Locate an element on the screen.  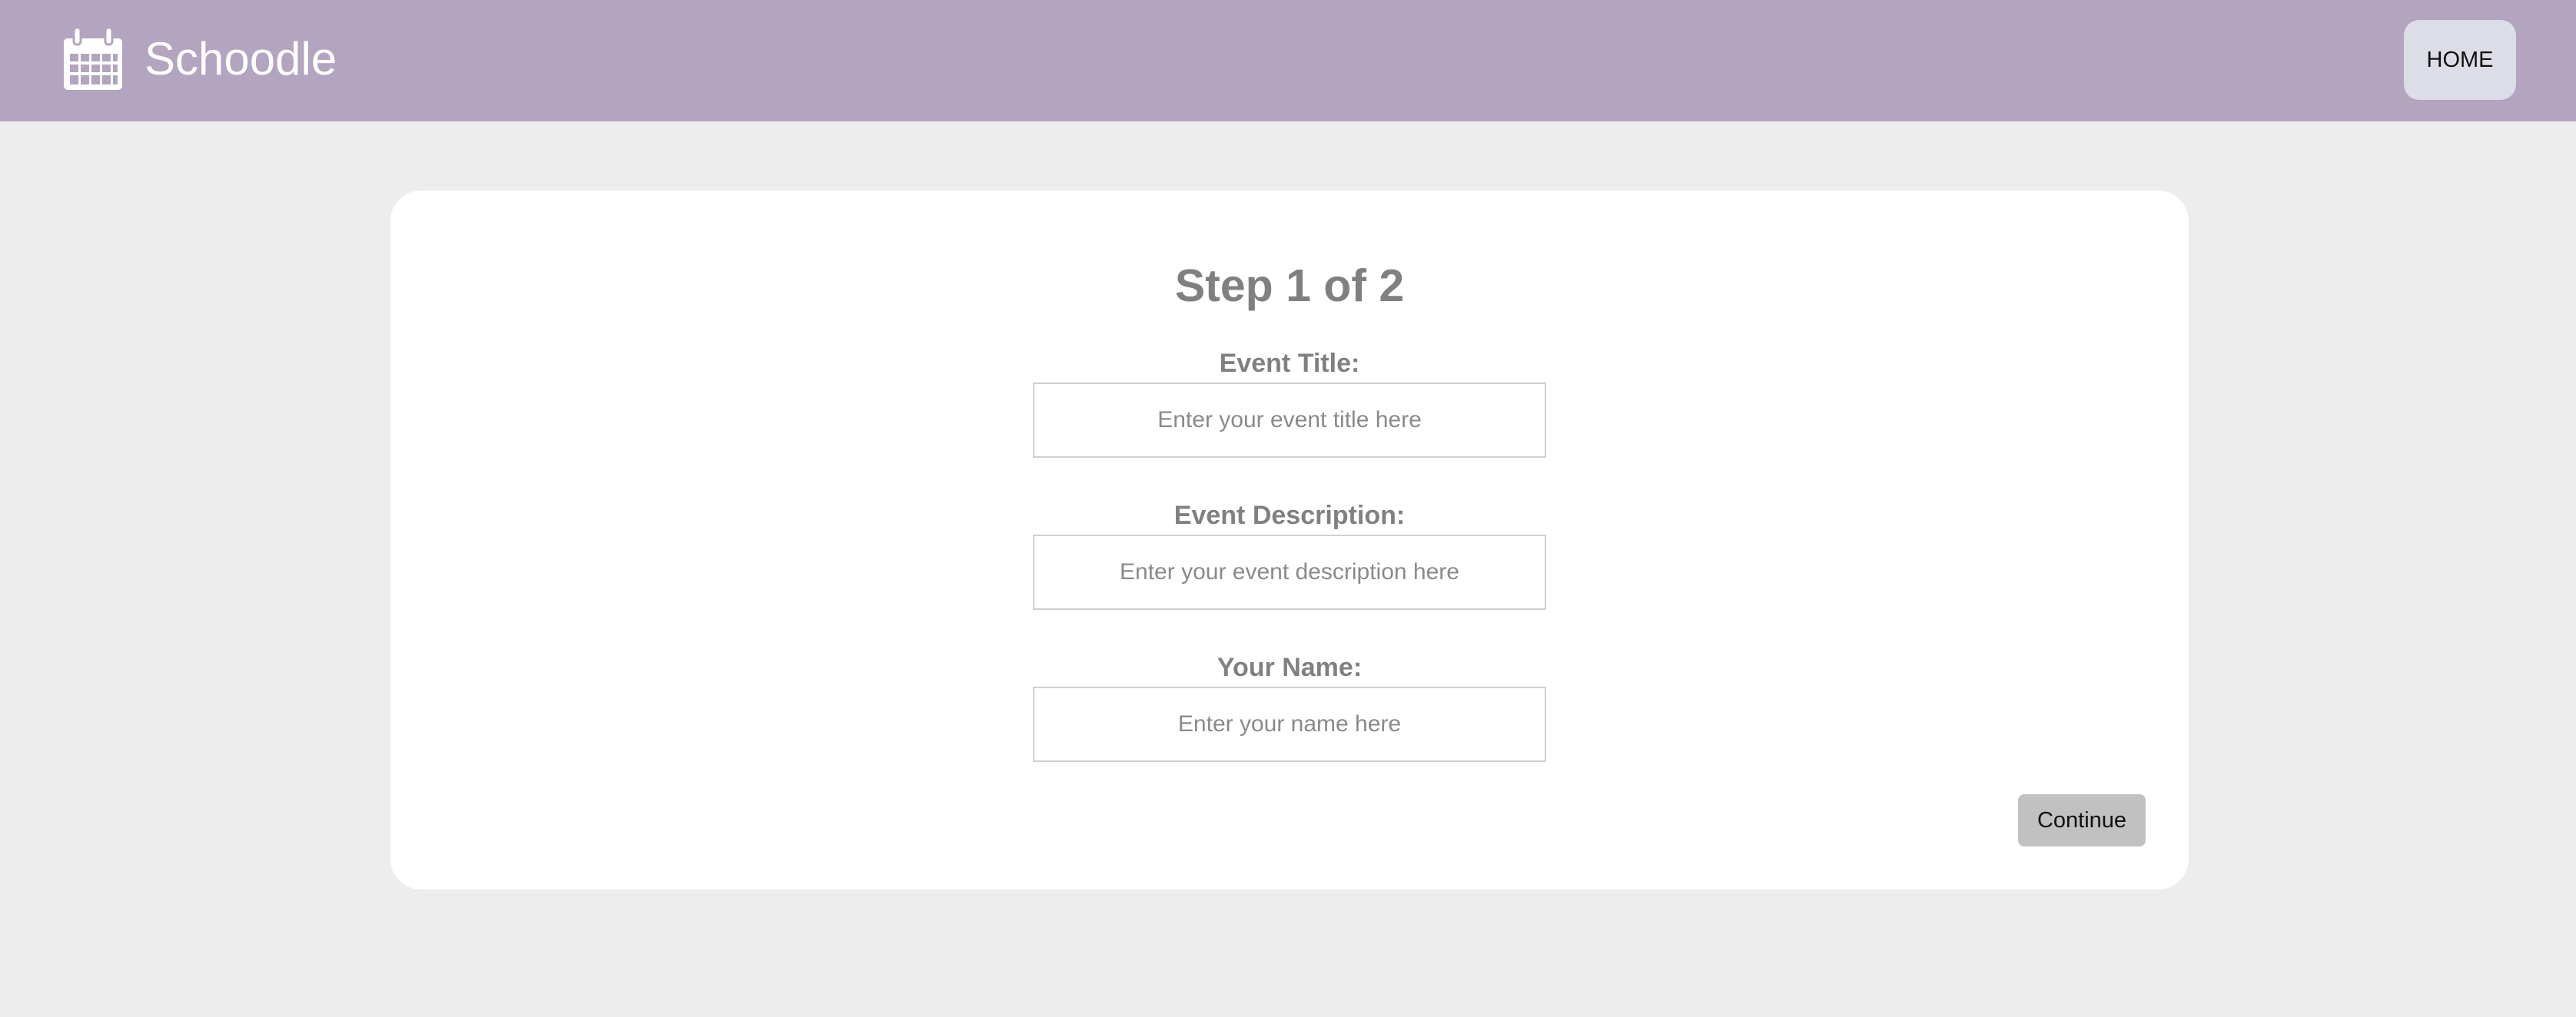
navbar: Schoodle HOME is located at coordinates (1288, 60).